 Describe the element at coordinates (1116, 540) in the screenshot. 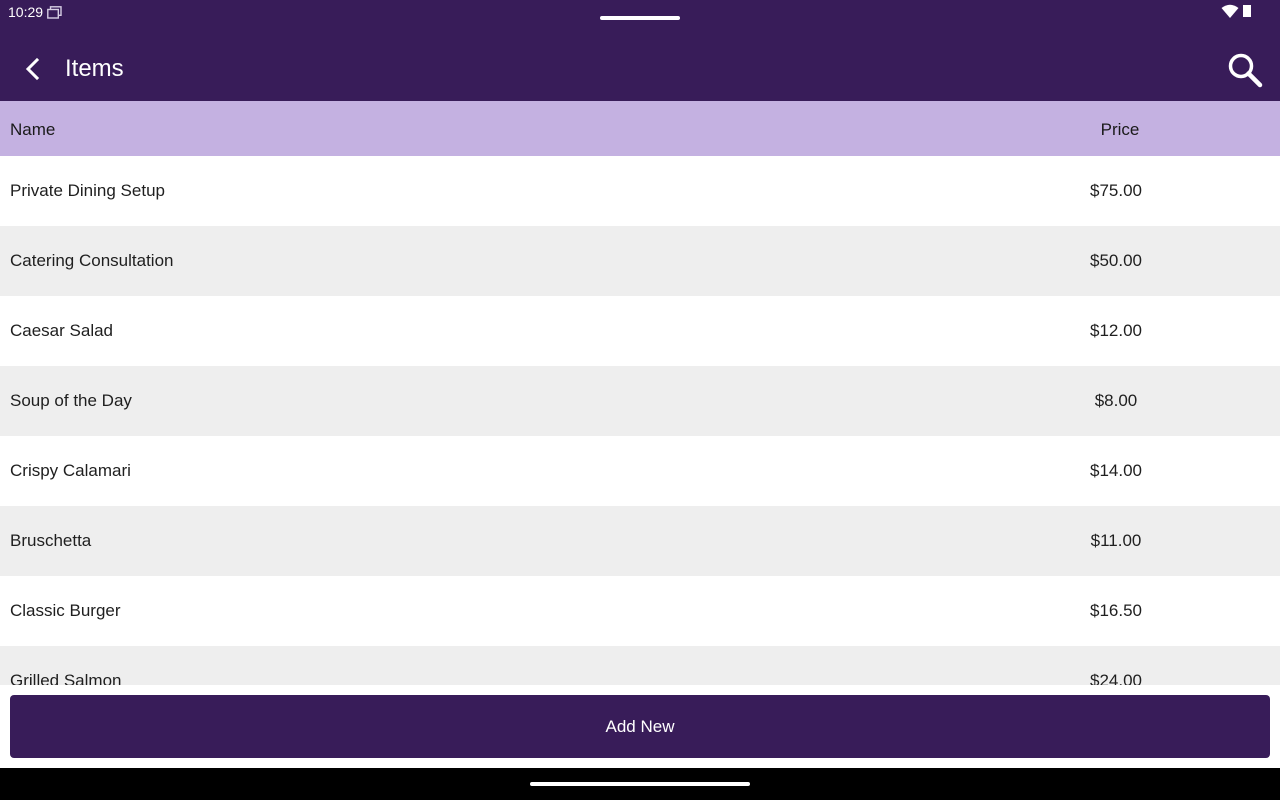

I see `item-price: $11.00` at that location.